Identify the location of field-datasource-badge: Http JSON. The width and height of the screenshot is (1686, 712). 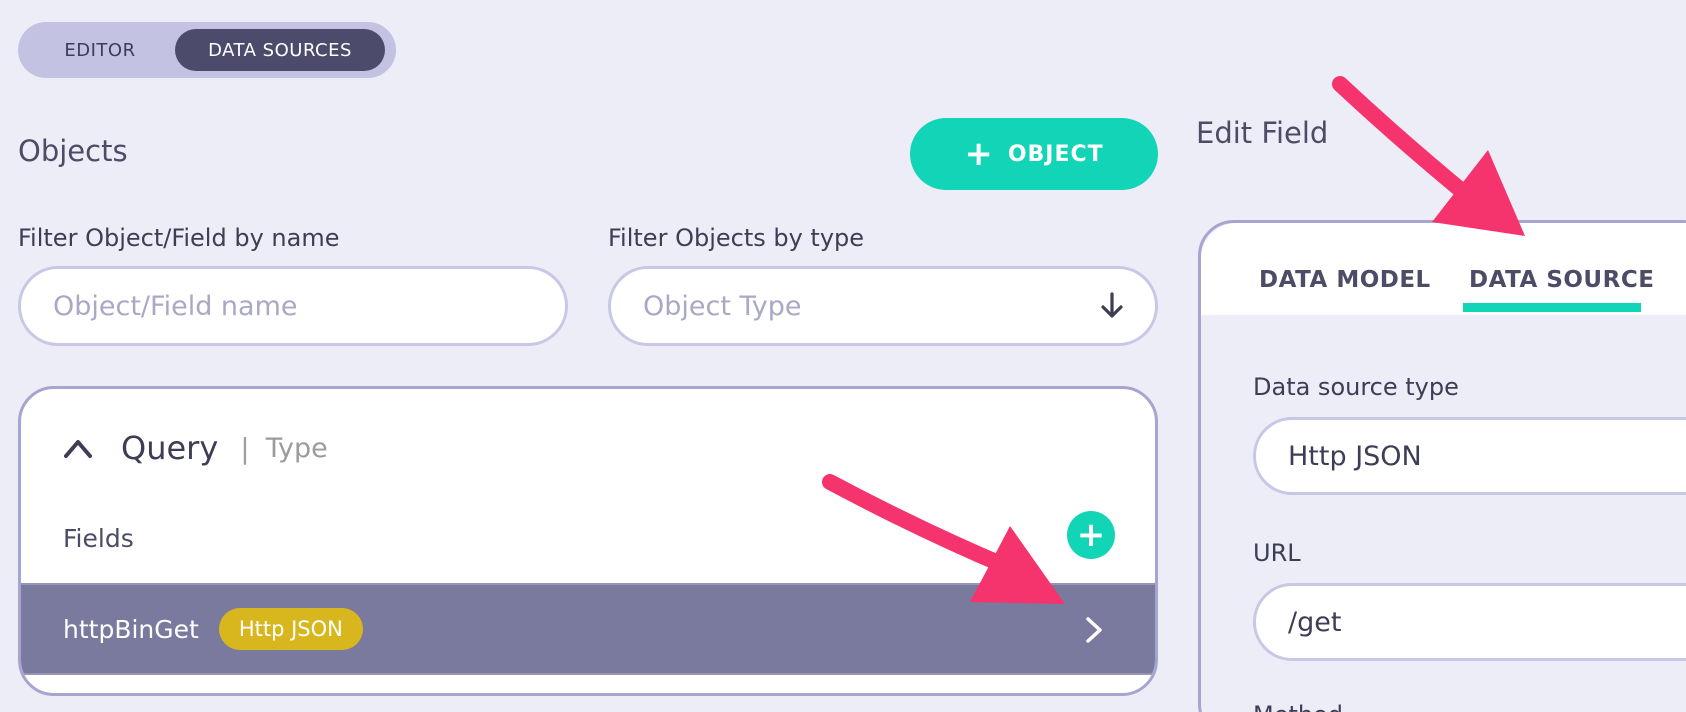
(290, 629).